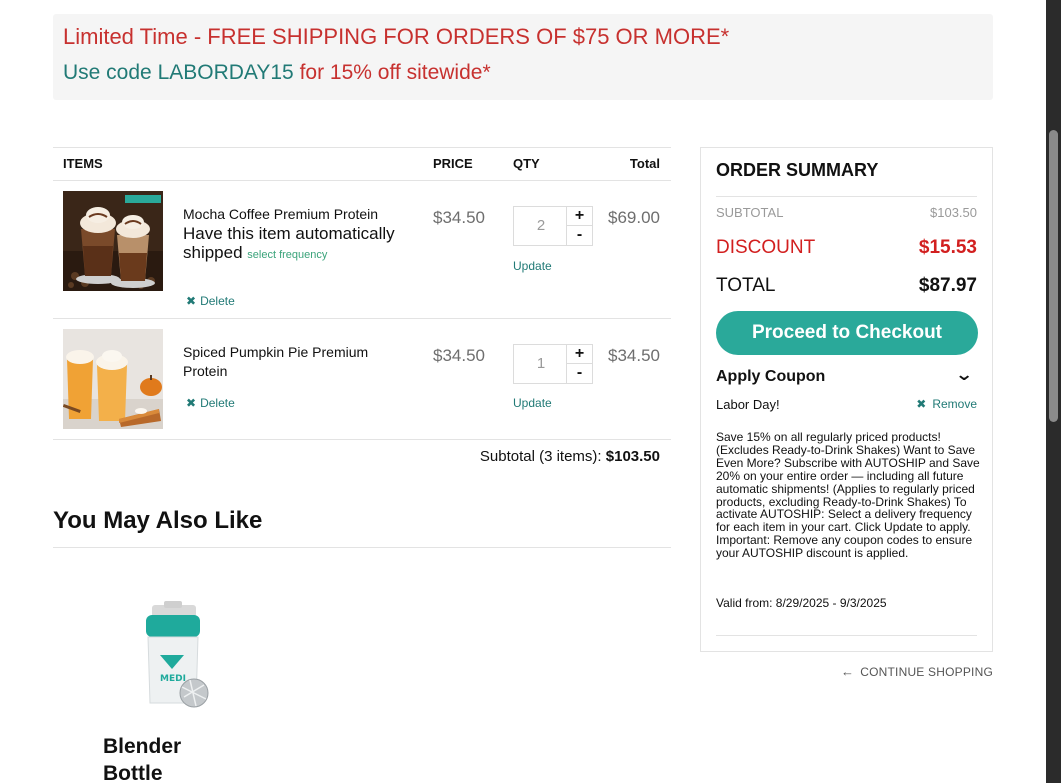 Image resolution: width=1061 pixels, height=783 pixels. Describe the element at coordinates (280, 214) in the screenshot. I see `product-name: Mocha Coffee Premium Protein` at that location.